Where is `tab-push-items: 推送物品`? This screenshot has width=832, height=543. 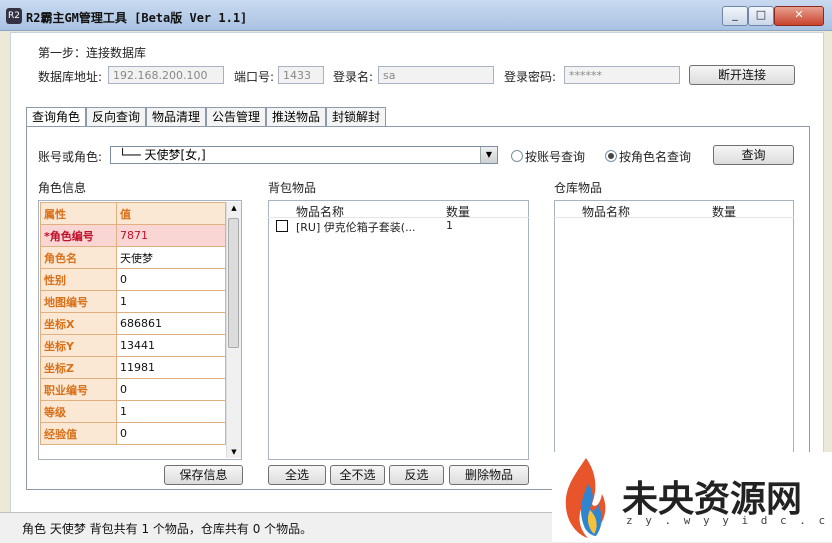 tab-push-items: 推送物品 is located at coordinates (296, 116).